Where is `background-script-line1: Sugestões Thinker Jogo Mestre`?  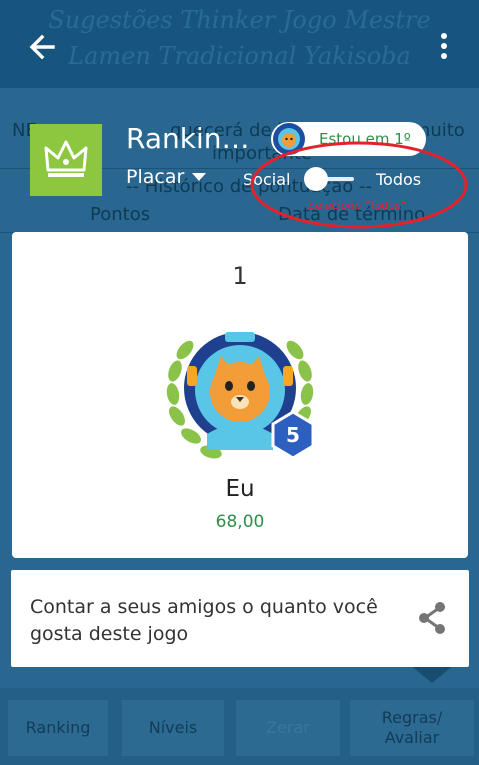 background-script-line1: Sugestões Thinker Jogo Mestre is located at coordinates (239, 20).